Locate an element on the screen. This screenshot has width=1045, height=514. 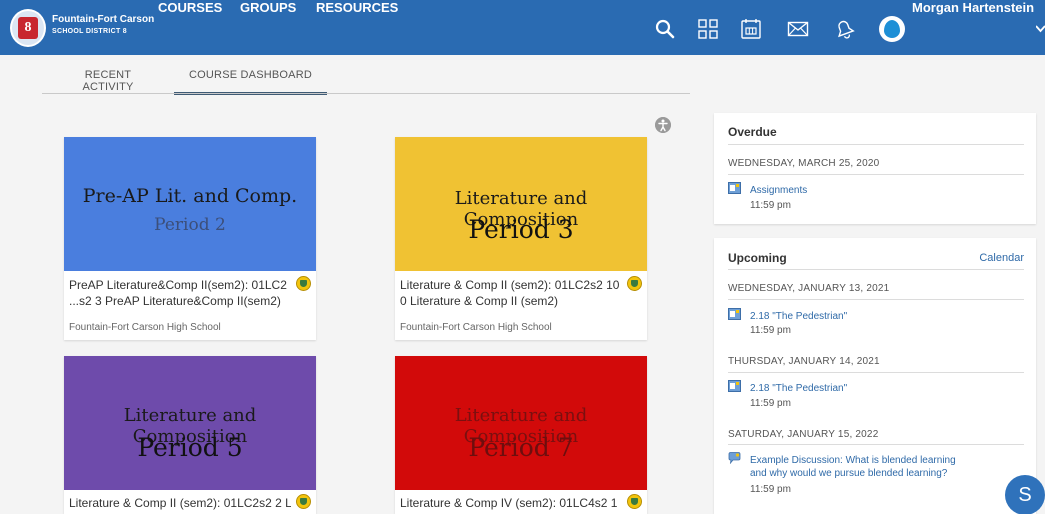
course-banner-period: Period 5 is located at coordinates (190, 447).